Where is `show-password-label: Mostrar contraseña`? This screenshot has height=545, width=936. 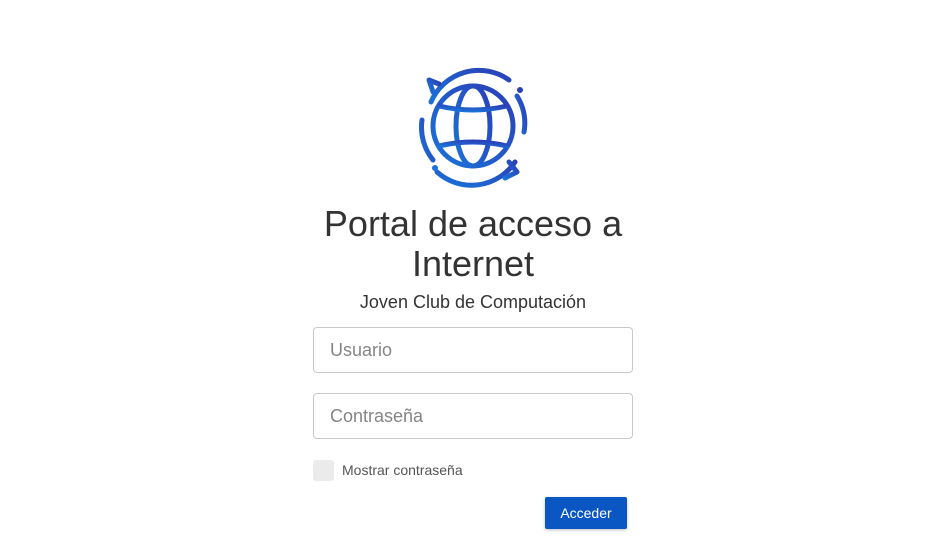 show-password-label: Mostrar contraseña is located at coordinates (402, 470).